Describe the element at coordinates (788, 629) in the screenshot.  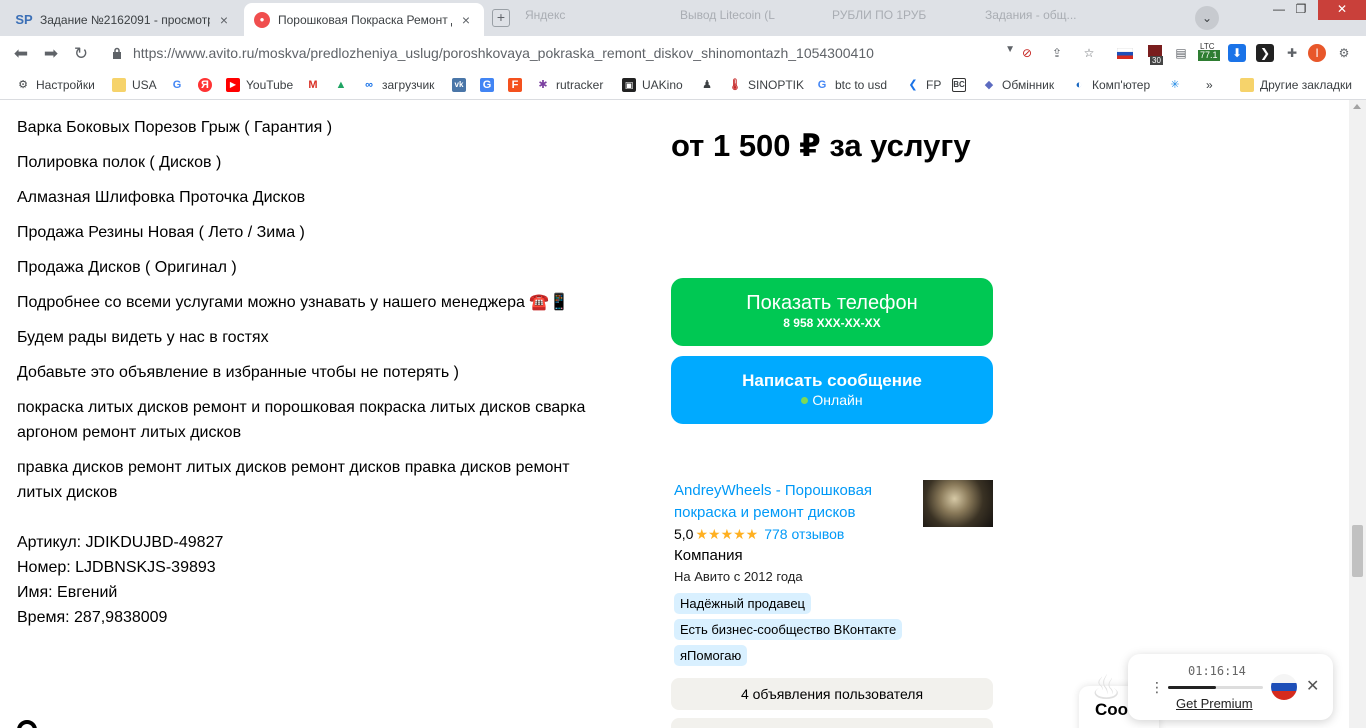
I see `seller-badge: Есть бизнес-сообщество ВКонтакте` at that location.